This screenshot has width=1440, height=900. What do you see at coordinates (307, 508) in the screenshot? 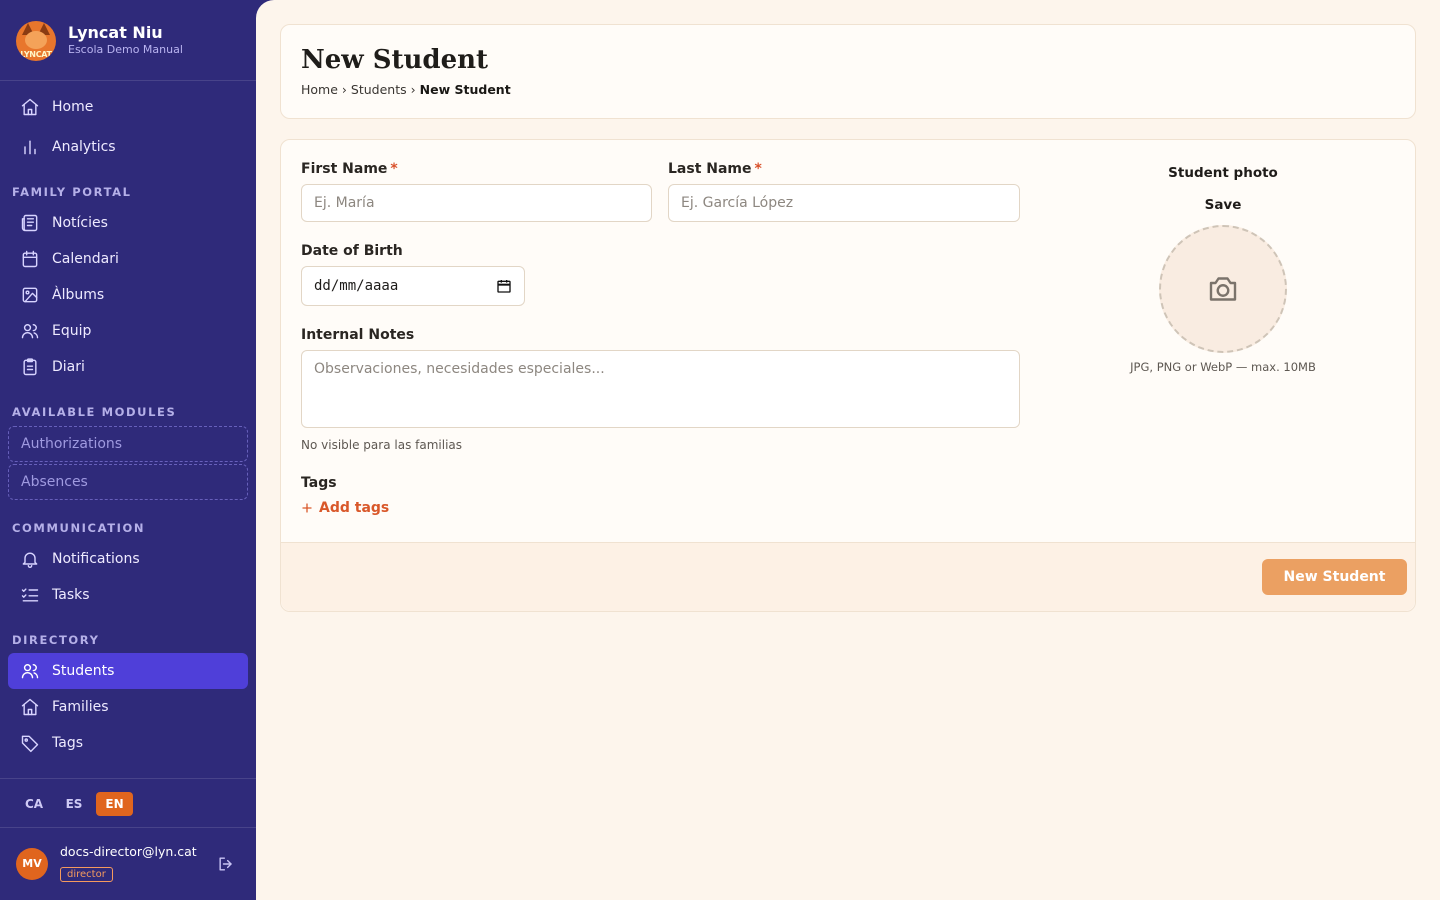
I see `plus-icon` at bounding box center [307, 508].